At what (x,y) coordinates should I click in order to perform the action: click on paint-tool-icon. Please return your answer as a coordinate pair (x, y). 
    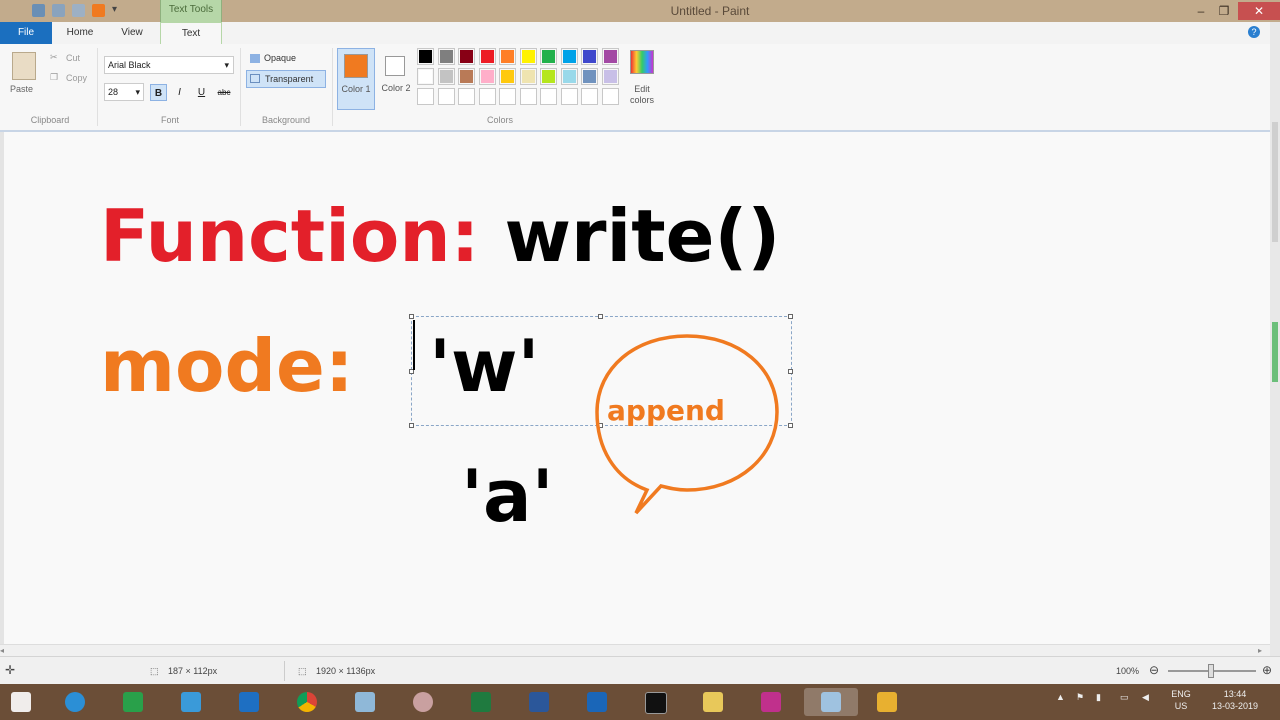
    Looking at the image, I should click on (423, 702).